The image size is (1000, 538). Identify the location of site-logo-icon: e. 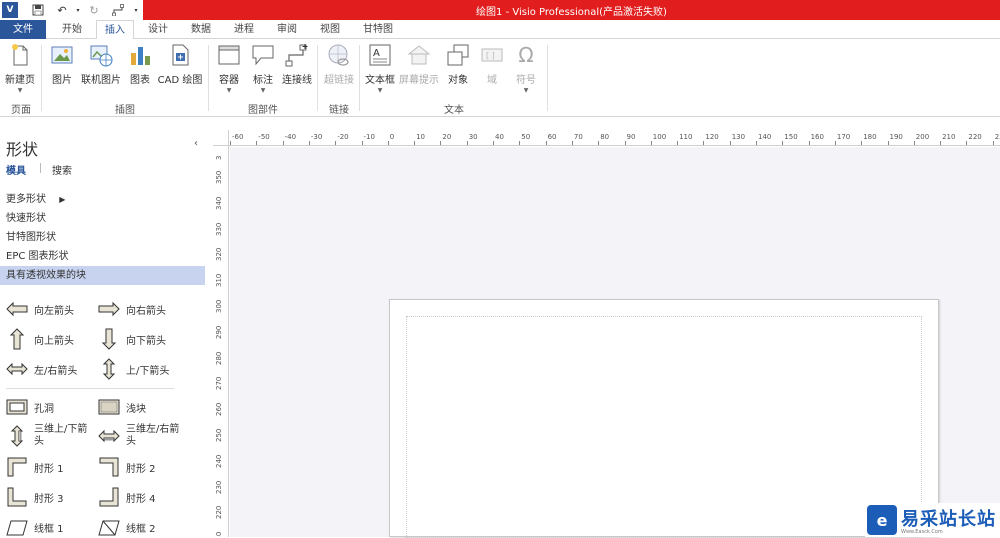
(882, 520).